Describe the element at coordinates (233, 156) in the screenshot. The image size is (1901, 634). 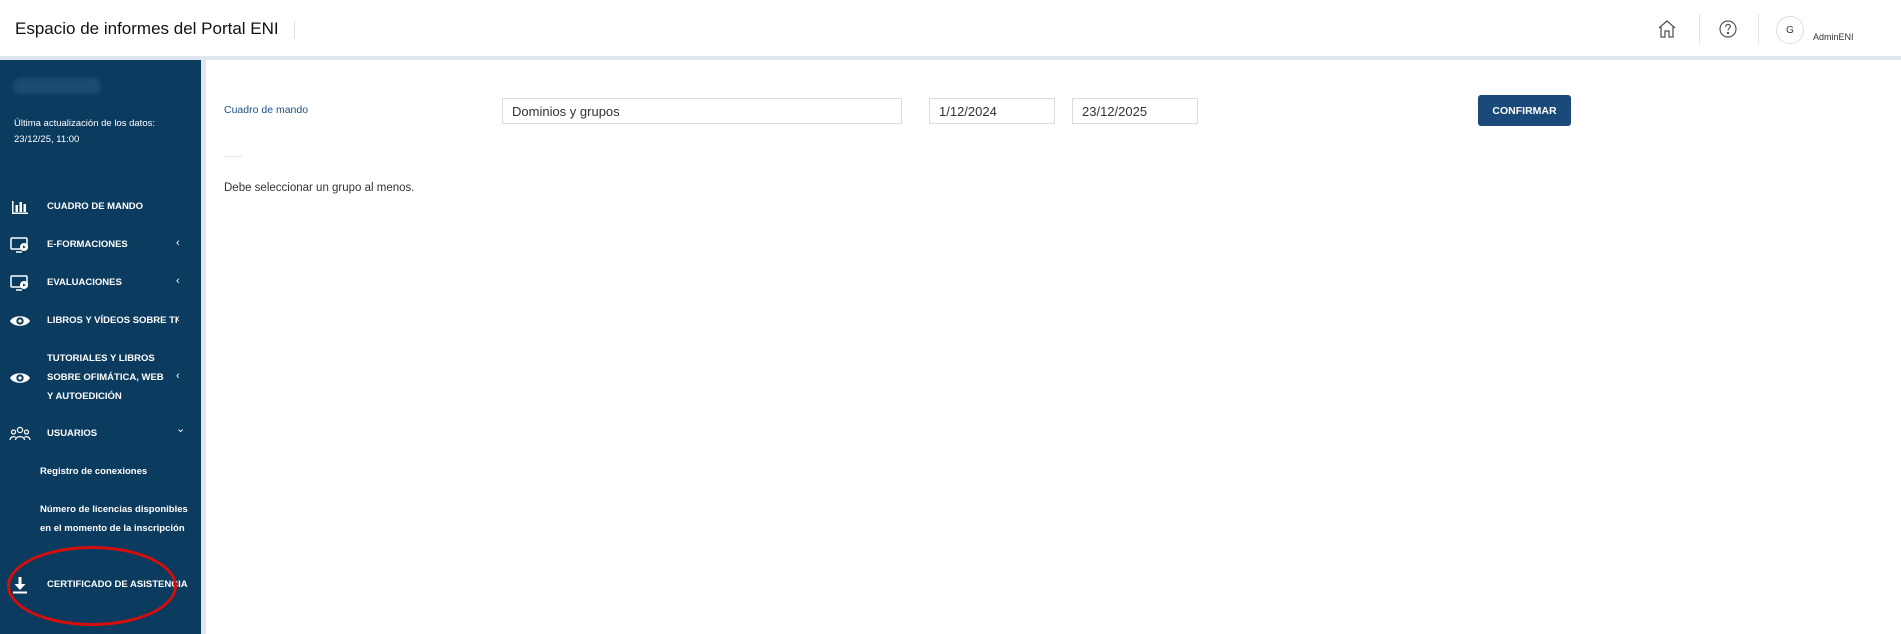
I see `divider` at that location.